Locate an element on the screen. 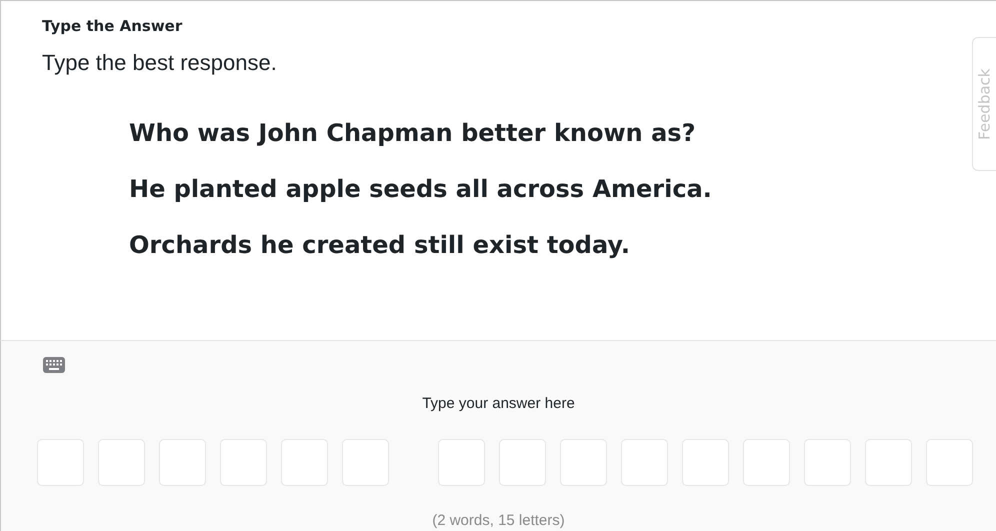 Image resolution: width=996 pixels, height=531 pixels. keyboard-icon is located at coordinates (54, 365).